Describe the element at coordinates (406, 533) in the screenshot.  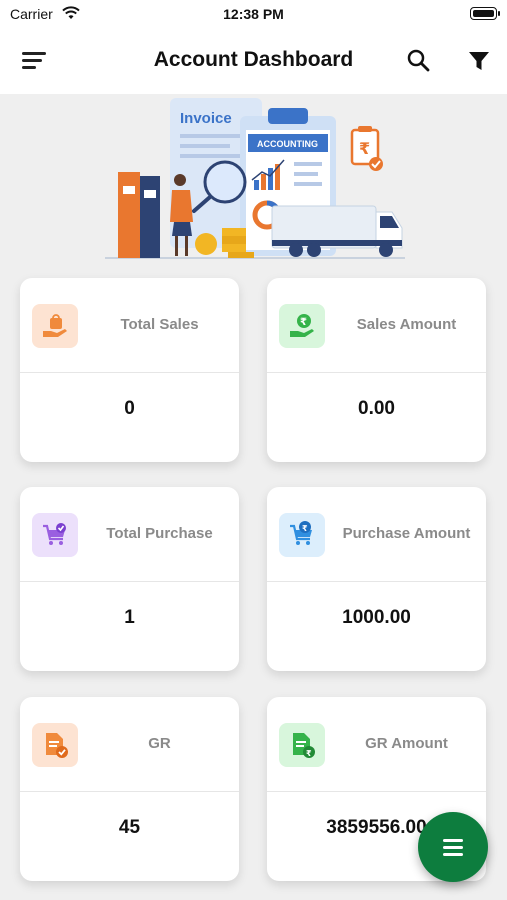
I see `card-label: Purchase Amount` at that location.